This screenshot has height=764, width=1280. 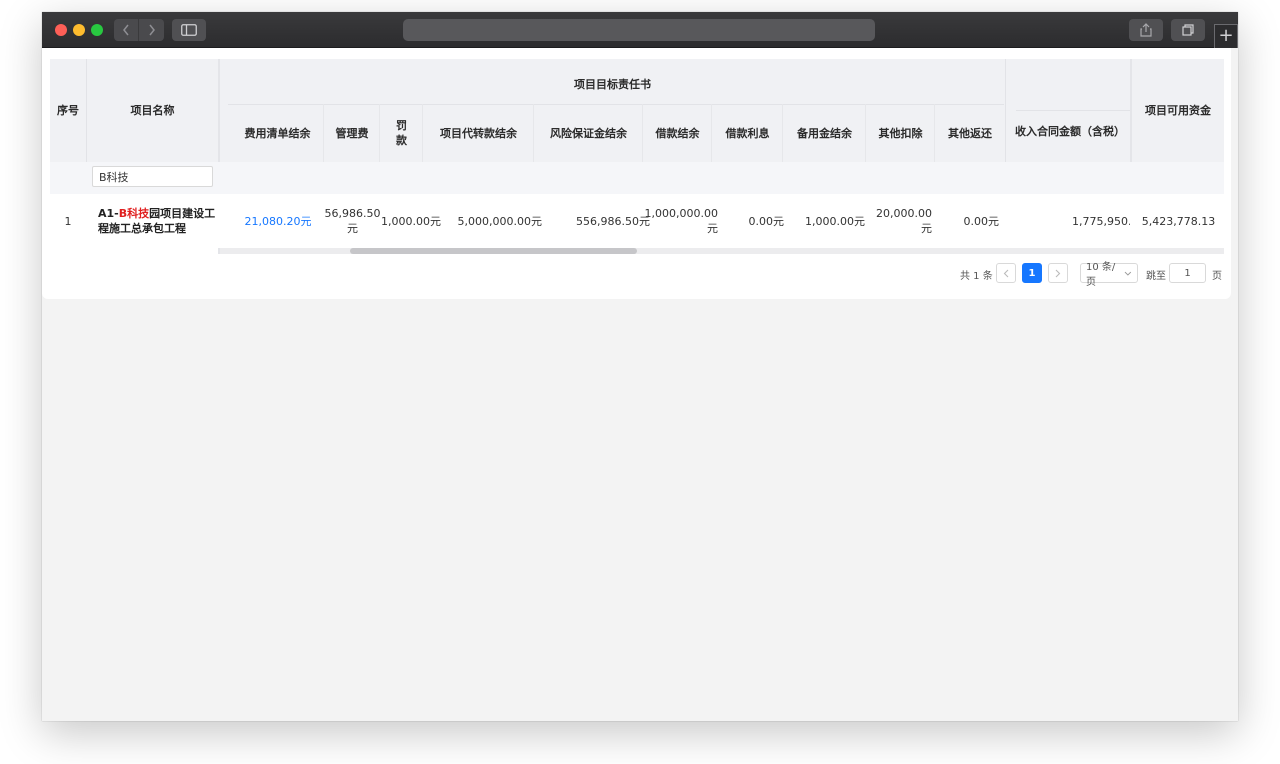 What do you see at coordinates (904, 221) in the screenshot?
I see `cell-other-deduct: 20,000.00元` at bounding box center [904, 221].